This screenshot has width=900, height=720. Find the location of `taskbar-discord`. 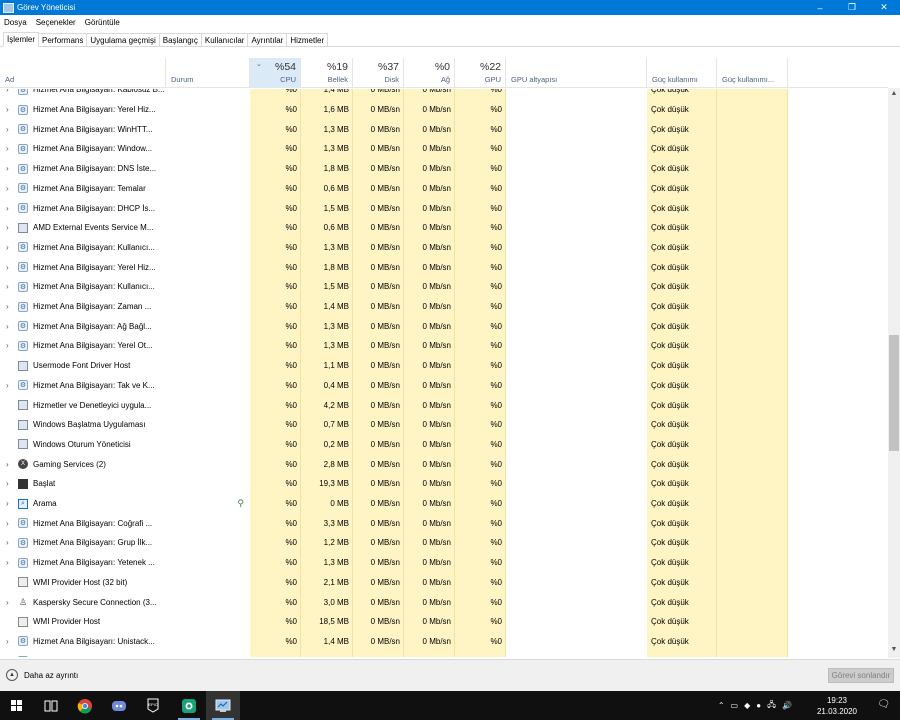

taskbar-discord is located at coordinates (119, 705).